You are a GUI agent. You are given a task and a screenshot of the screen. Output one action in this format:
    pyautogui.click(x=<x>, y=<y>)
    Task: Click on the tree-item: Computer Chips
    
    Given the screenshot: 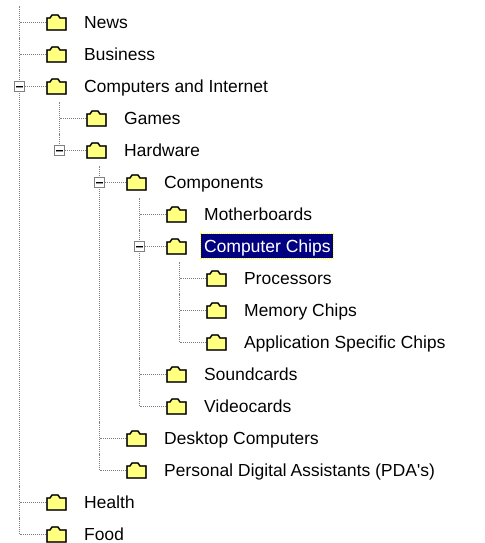 What is the action you would take?
    pyautogui.click(x=267, y=246)
    